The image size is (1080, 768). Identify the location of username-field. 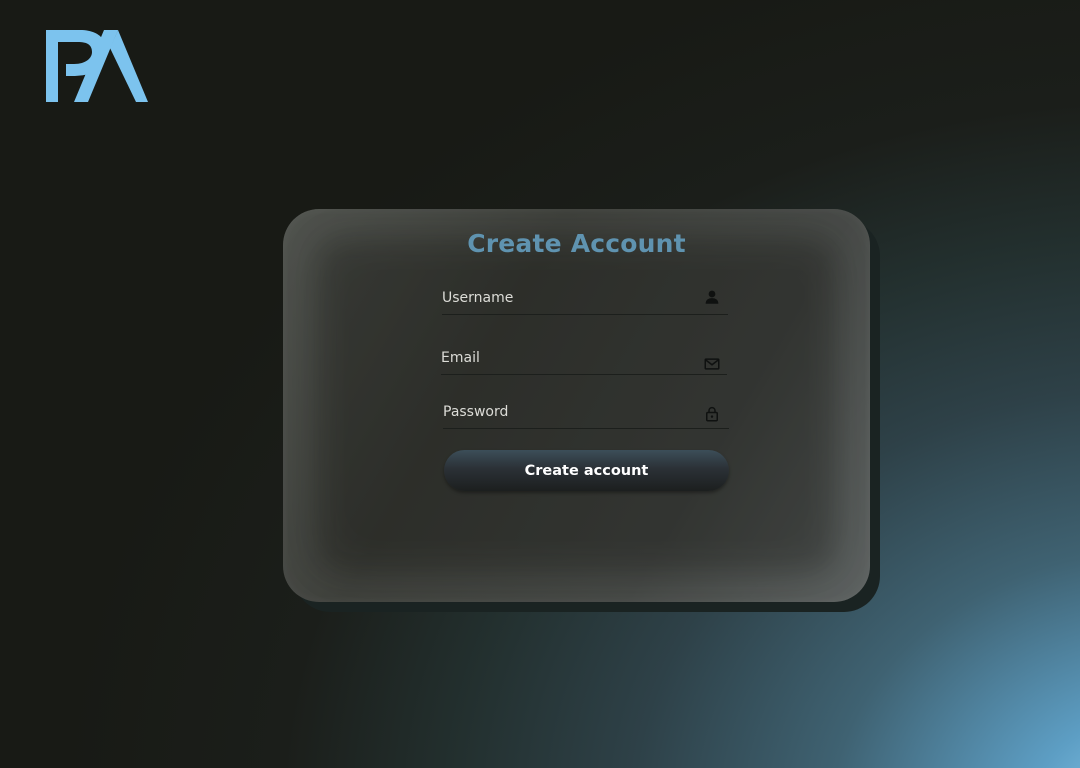
(585, 300).